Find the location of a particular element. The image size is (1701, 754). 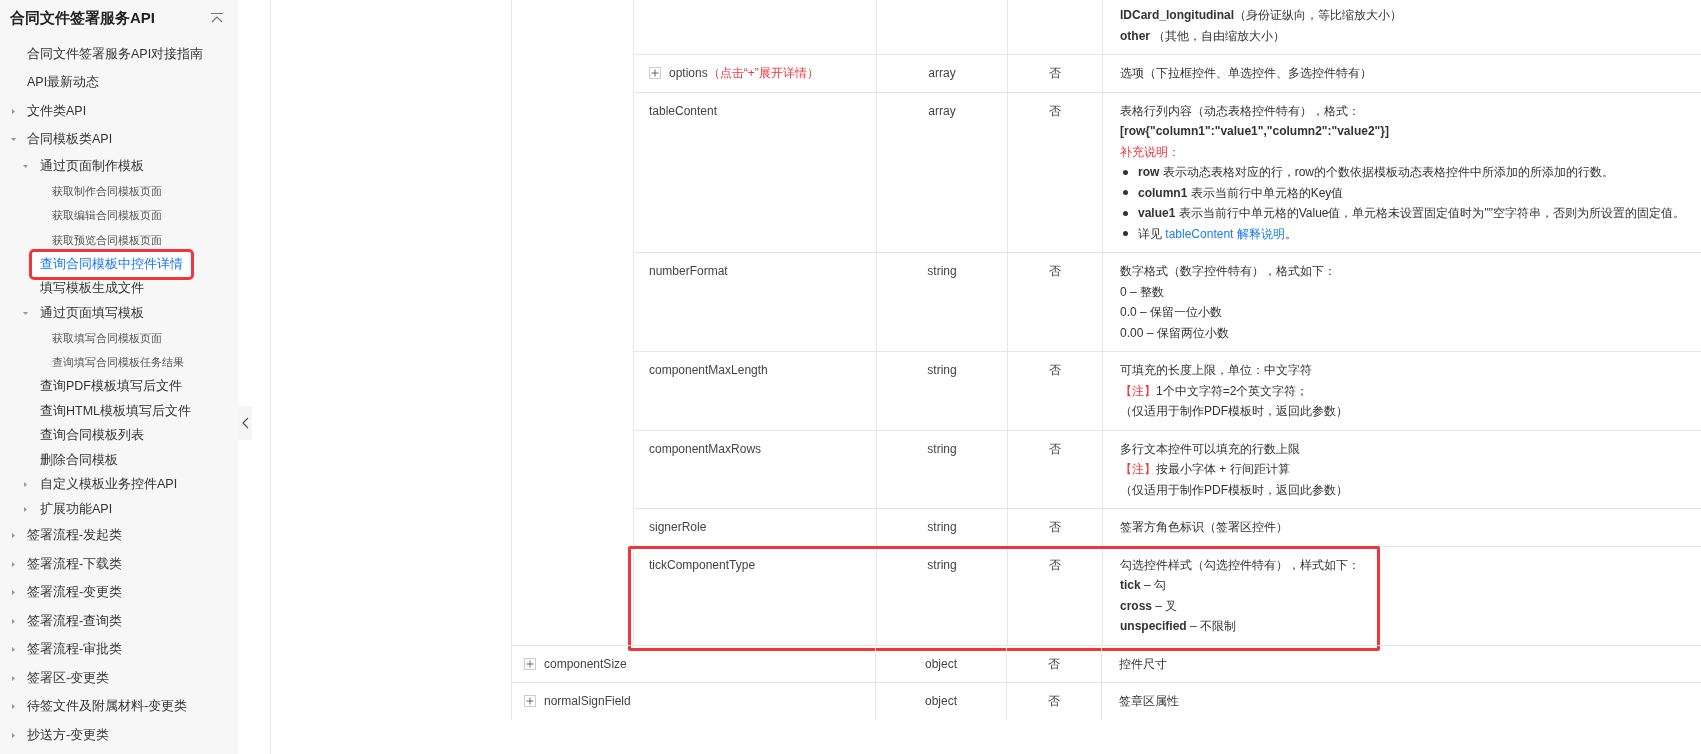

description-text: 勾选控件样式（勾选控件特有），样式如下： is located at coordinates (1240, 565).